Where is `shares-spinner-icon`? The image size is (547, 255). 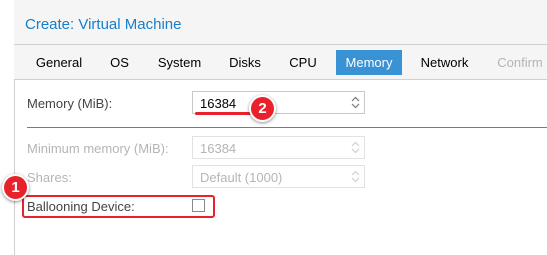
shares-spinner-icon is located at coordinates (355, 176).